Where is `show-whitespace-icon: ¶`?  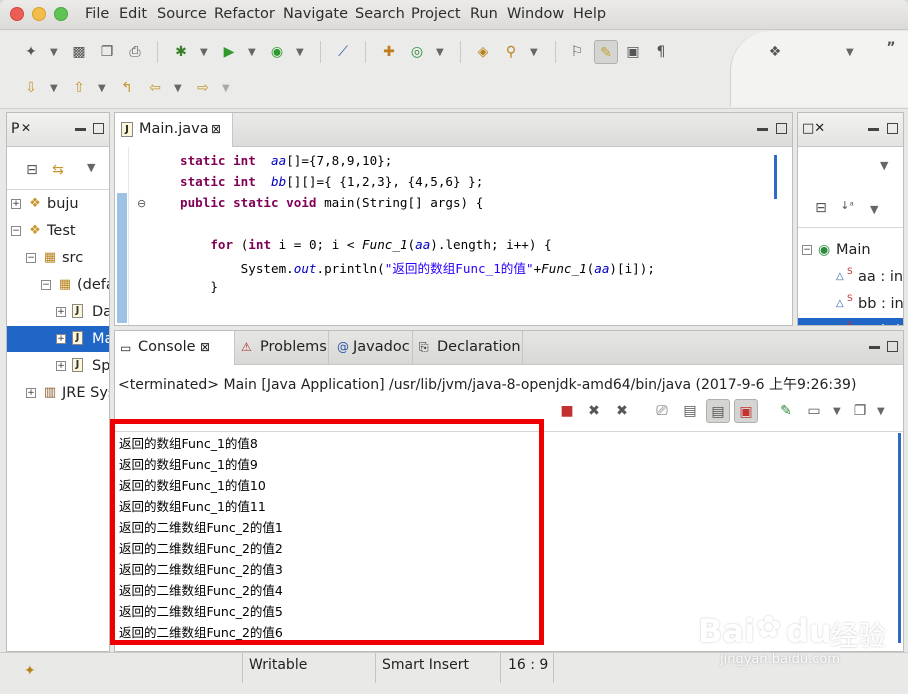
show-whitespace-icon: ¶ is located at coordinates (661, 52).